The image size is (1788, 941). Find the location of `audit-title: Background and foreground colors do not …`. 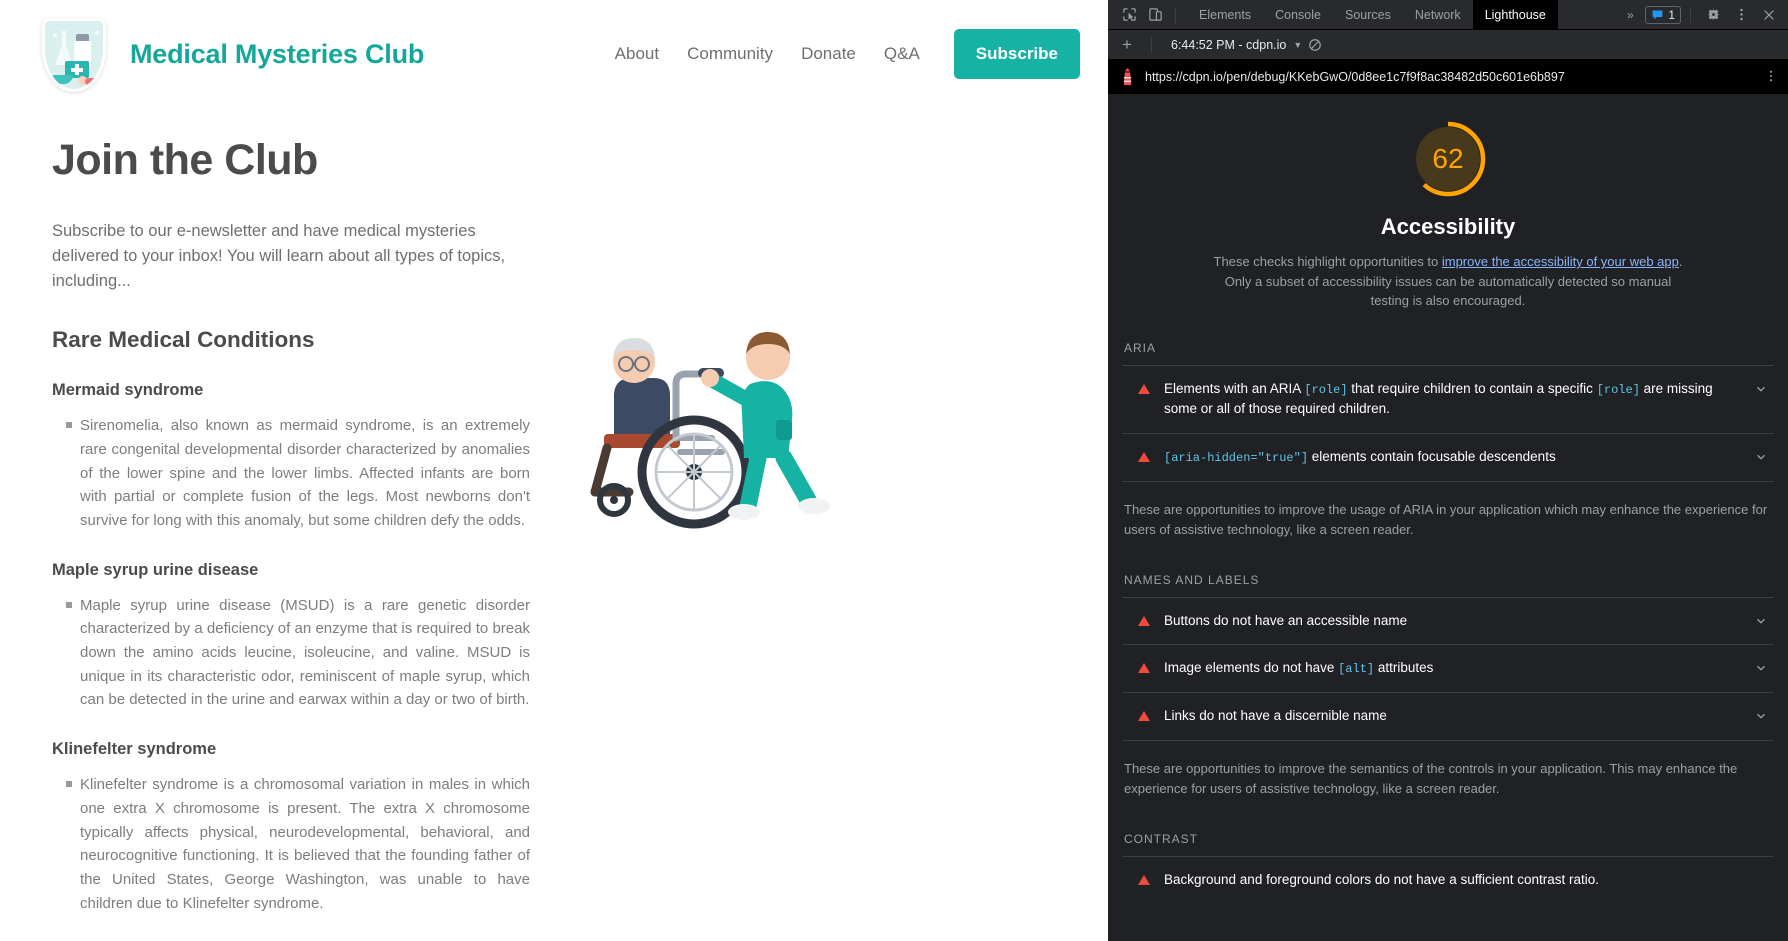

audit-title: Background and foreground colors do not … is located at coordinates (1382, 879).